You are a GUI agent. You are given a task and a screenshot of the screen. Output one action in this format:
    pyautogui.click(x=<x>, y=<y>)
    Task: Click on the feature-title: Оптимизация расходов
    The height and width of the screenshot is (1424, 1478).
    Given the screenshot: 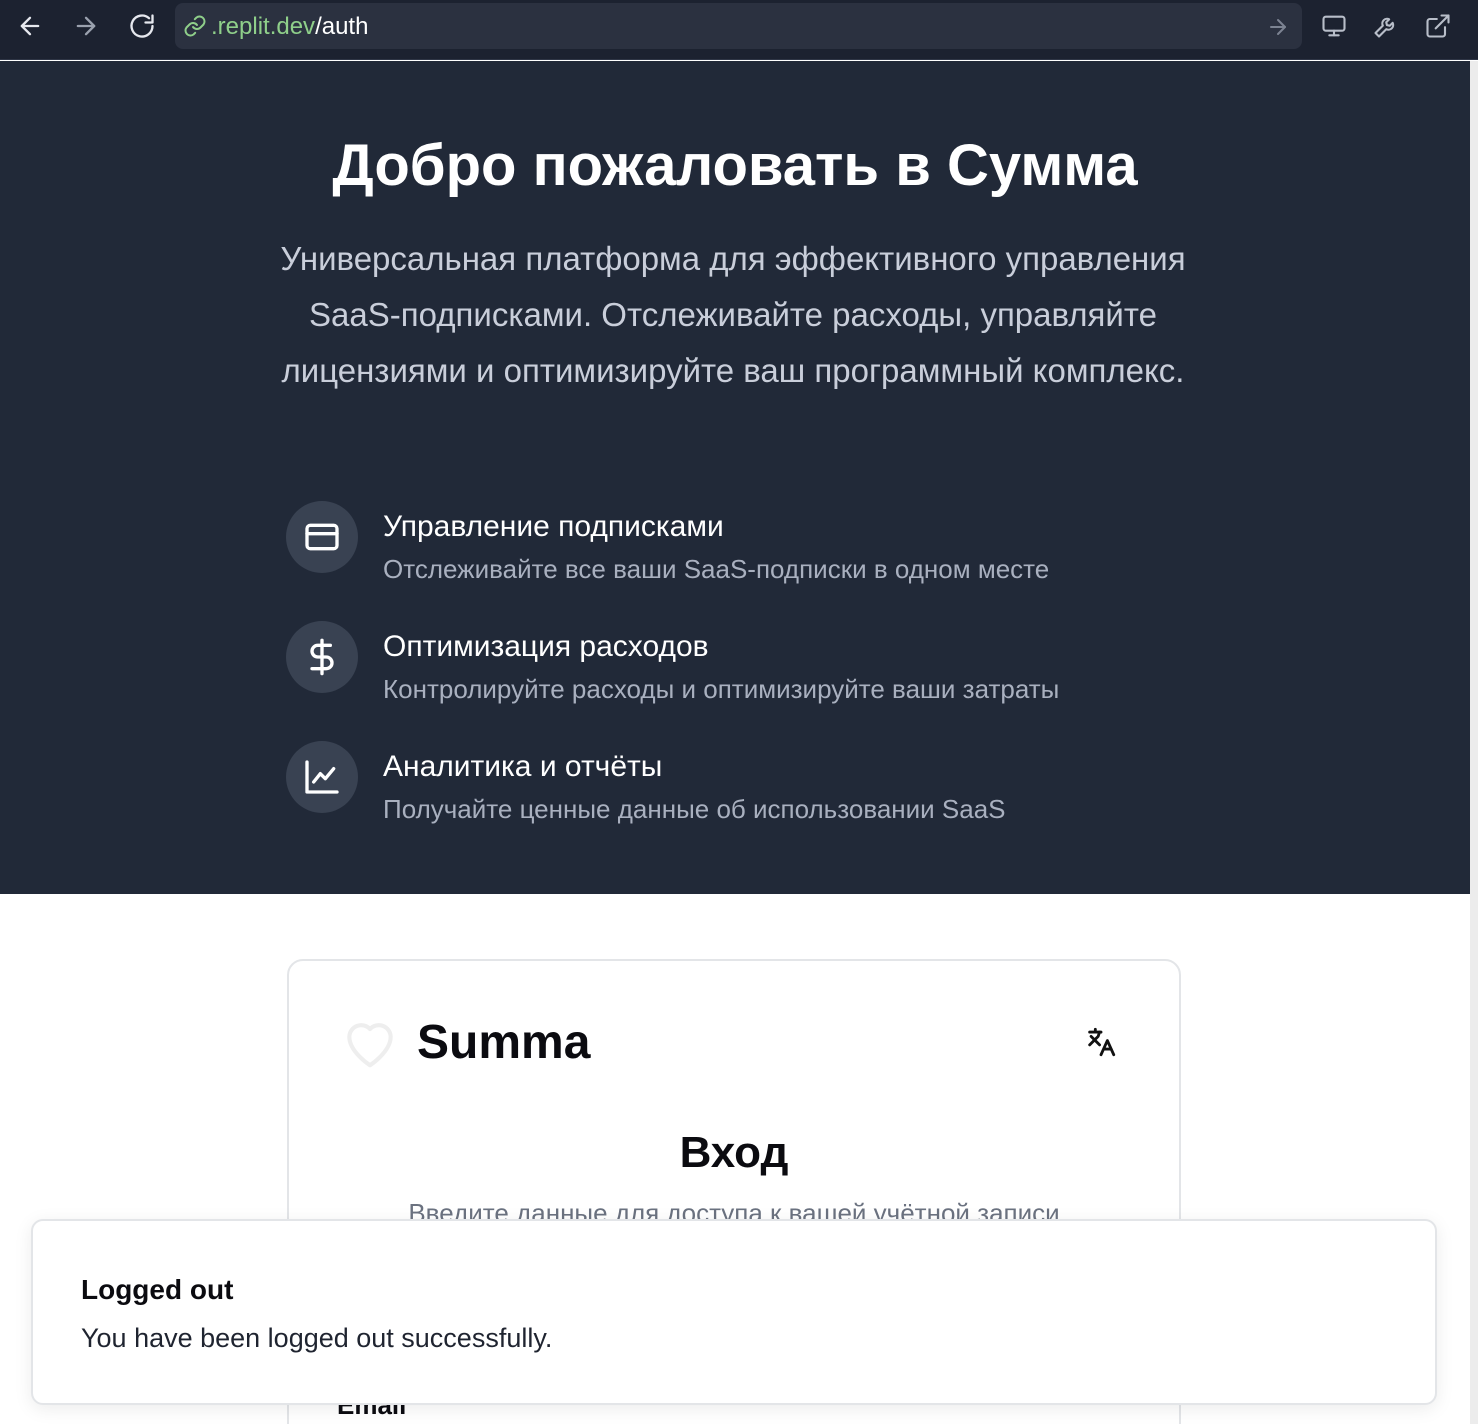 What is the action you would take?
    pyautogui.click(x=546, y=646)
    